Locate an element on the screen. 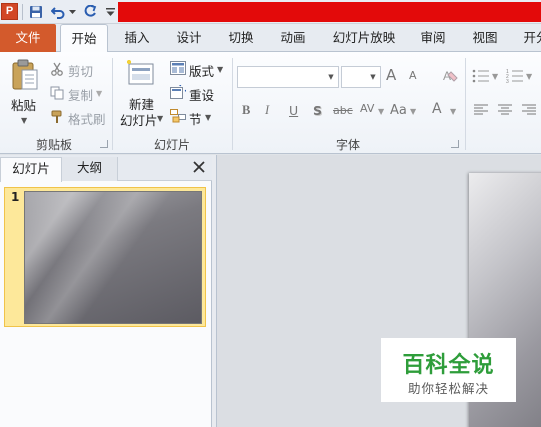 This screenshot has width=541, height=427. close-icon is located at coordinates (199, 167).